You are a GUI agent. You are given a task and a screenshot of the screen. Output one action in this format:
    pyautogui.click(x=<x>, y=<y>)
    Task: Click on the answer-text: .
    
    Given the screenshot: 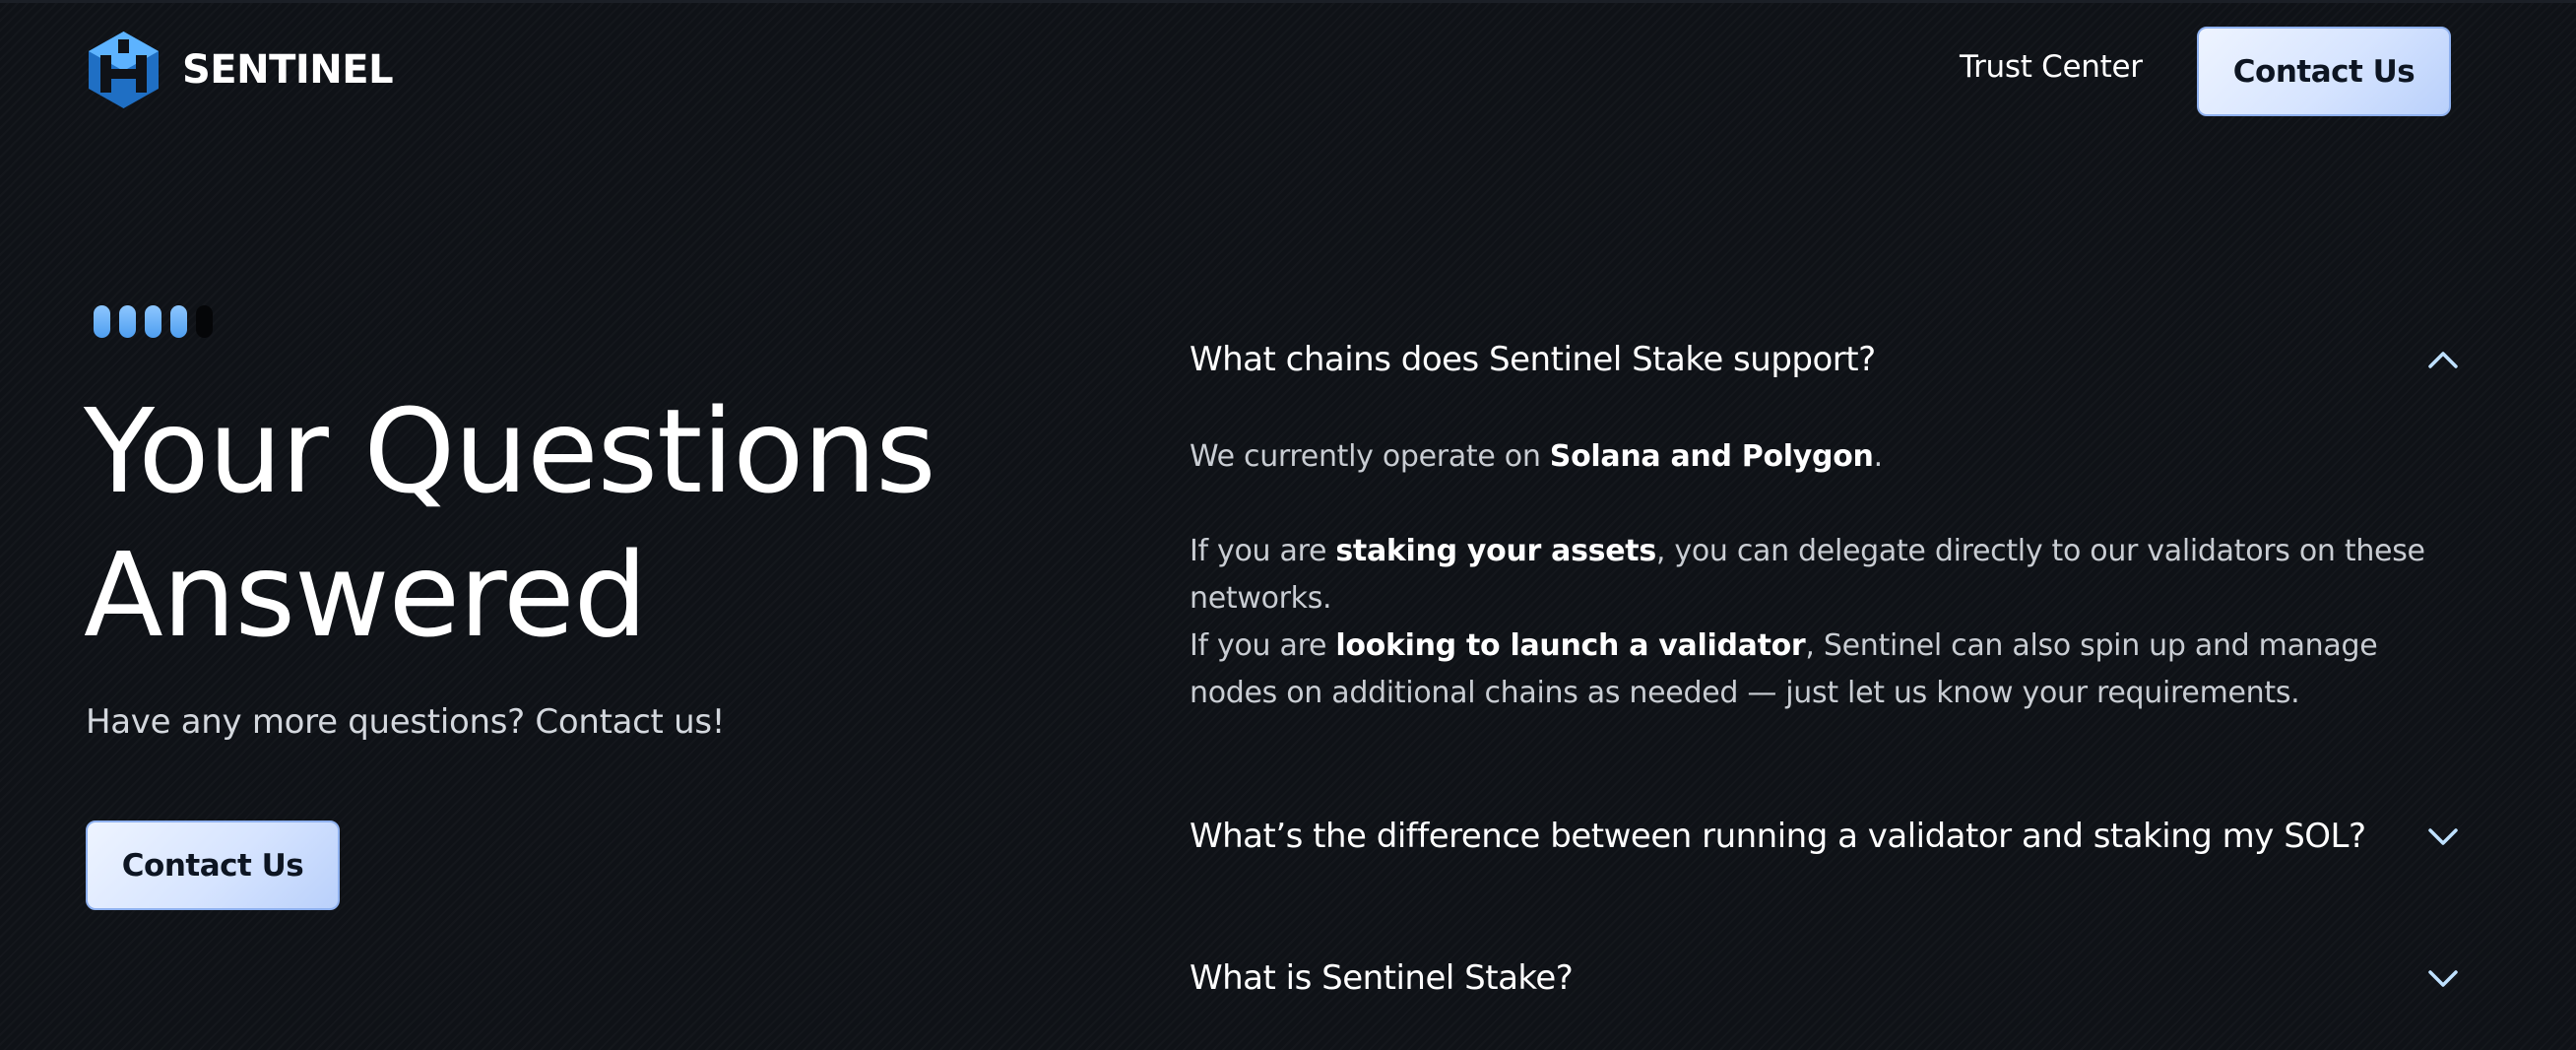 What is the action you would take?
    pyautogui.click(x=1878, y=457)
    